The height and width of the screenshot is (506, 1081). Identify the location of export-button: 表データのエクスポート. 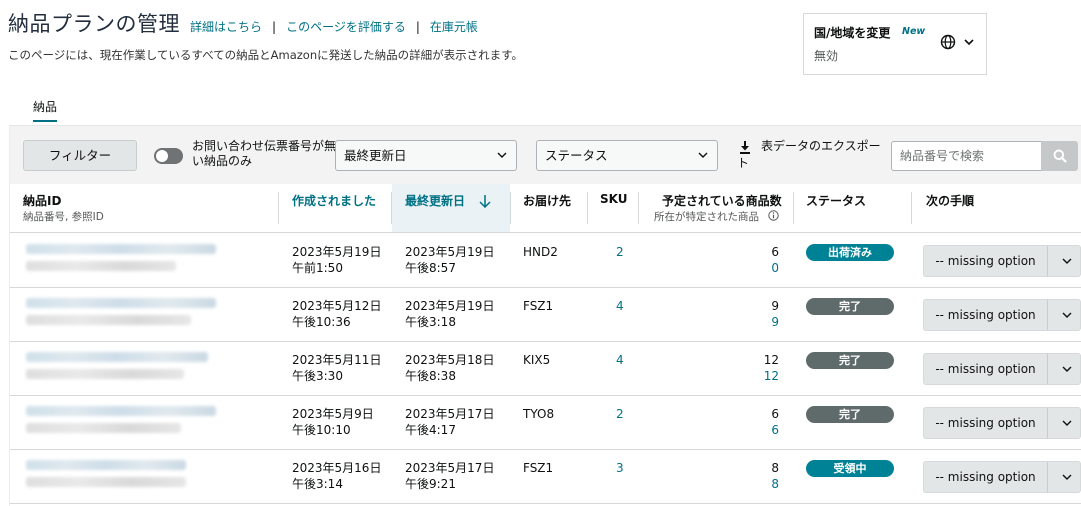
(810, 155).